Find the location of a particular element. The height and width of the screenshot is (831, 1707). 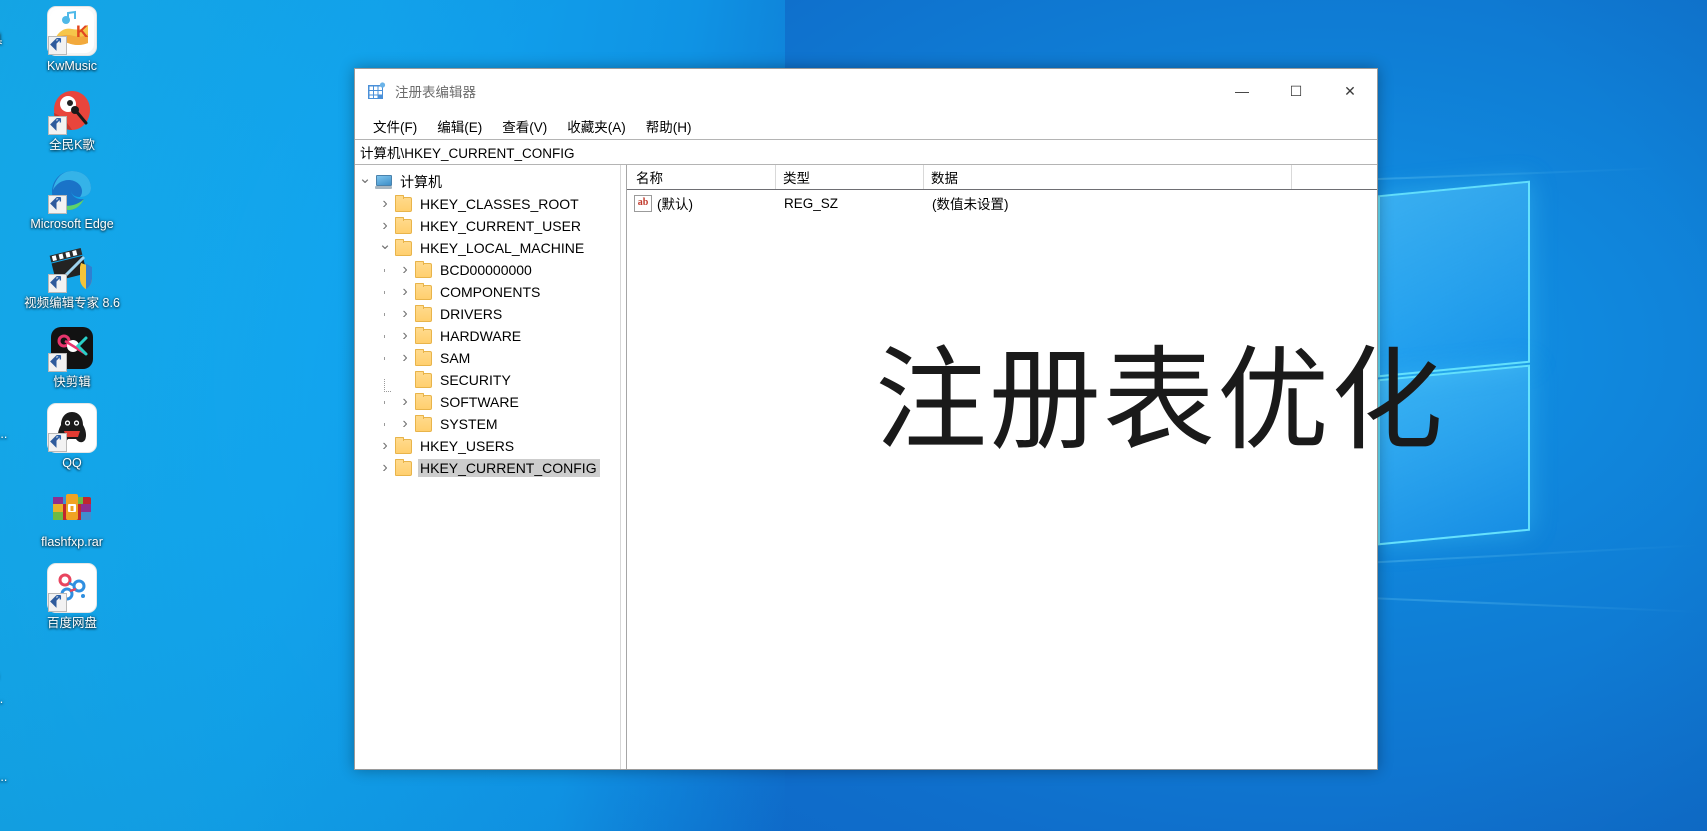

tree-item-security: SECURITY is located at coordinates (487, 380).